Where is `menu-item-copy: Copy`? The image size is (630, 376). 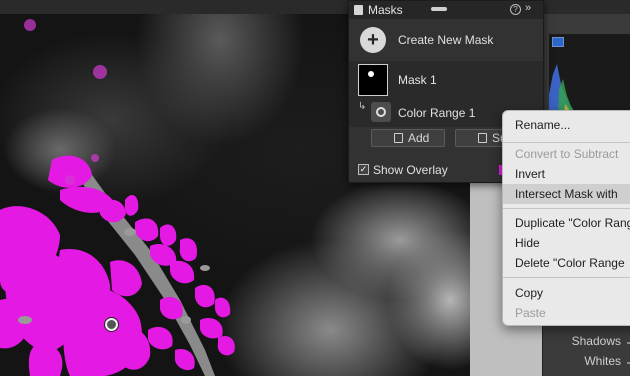
menu-item-copy: Copy is located at coordinates (566, 293).